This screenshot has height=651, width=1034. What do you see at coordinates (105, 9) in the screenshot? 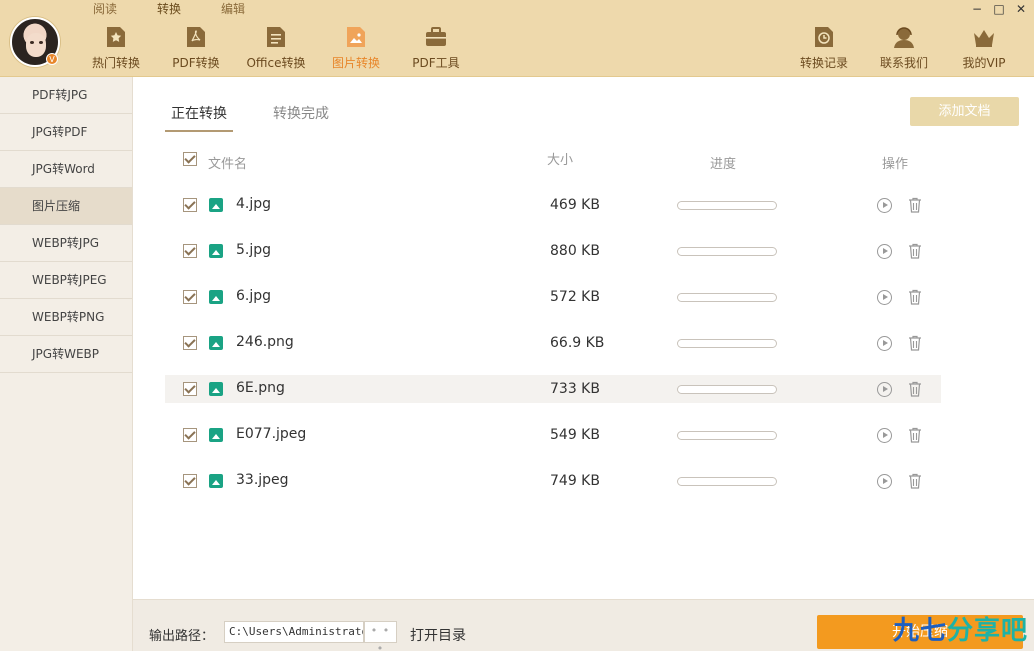
I see `tab-read: 阅读` at bounding box center [105, 9].